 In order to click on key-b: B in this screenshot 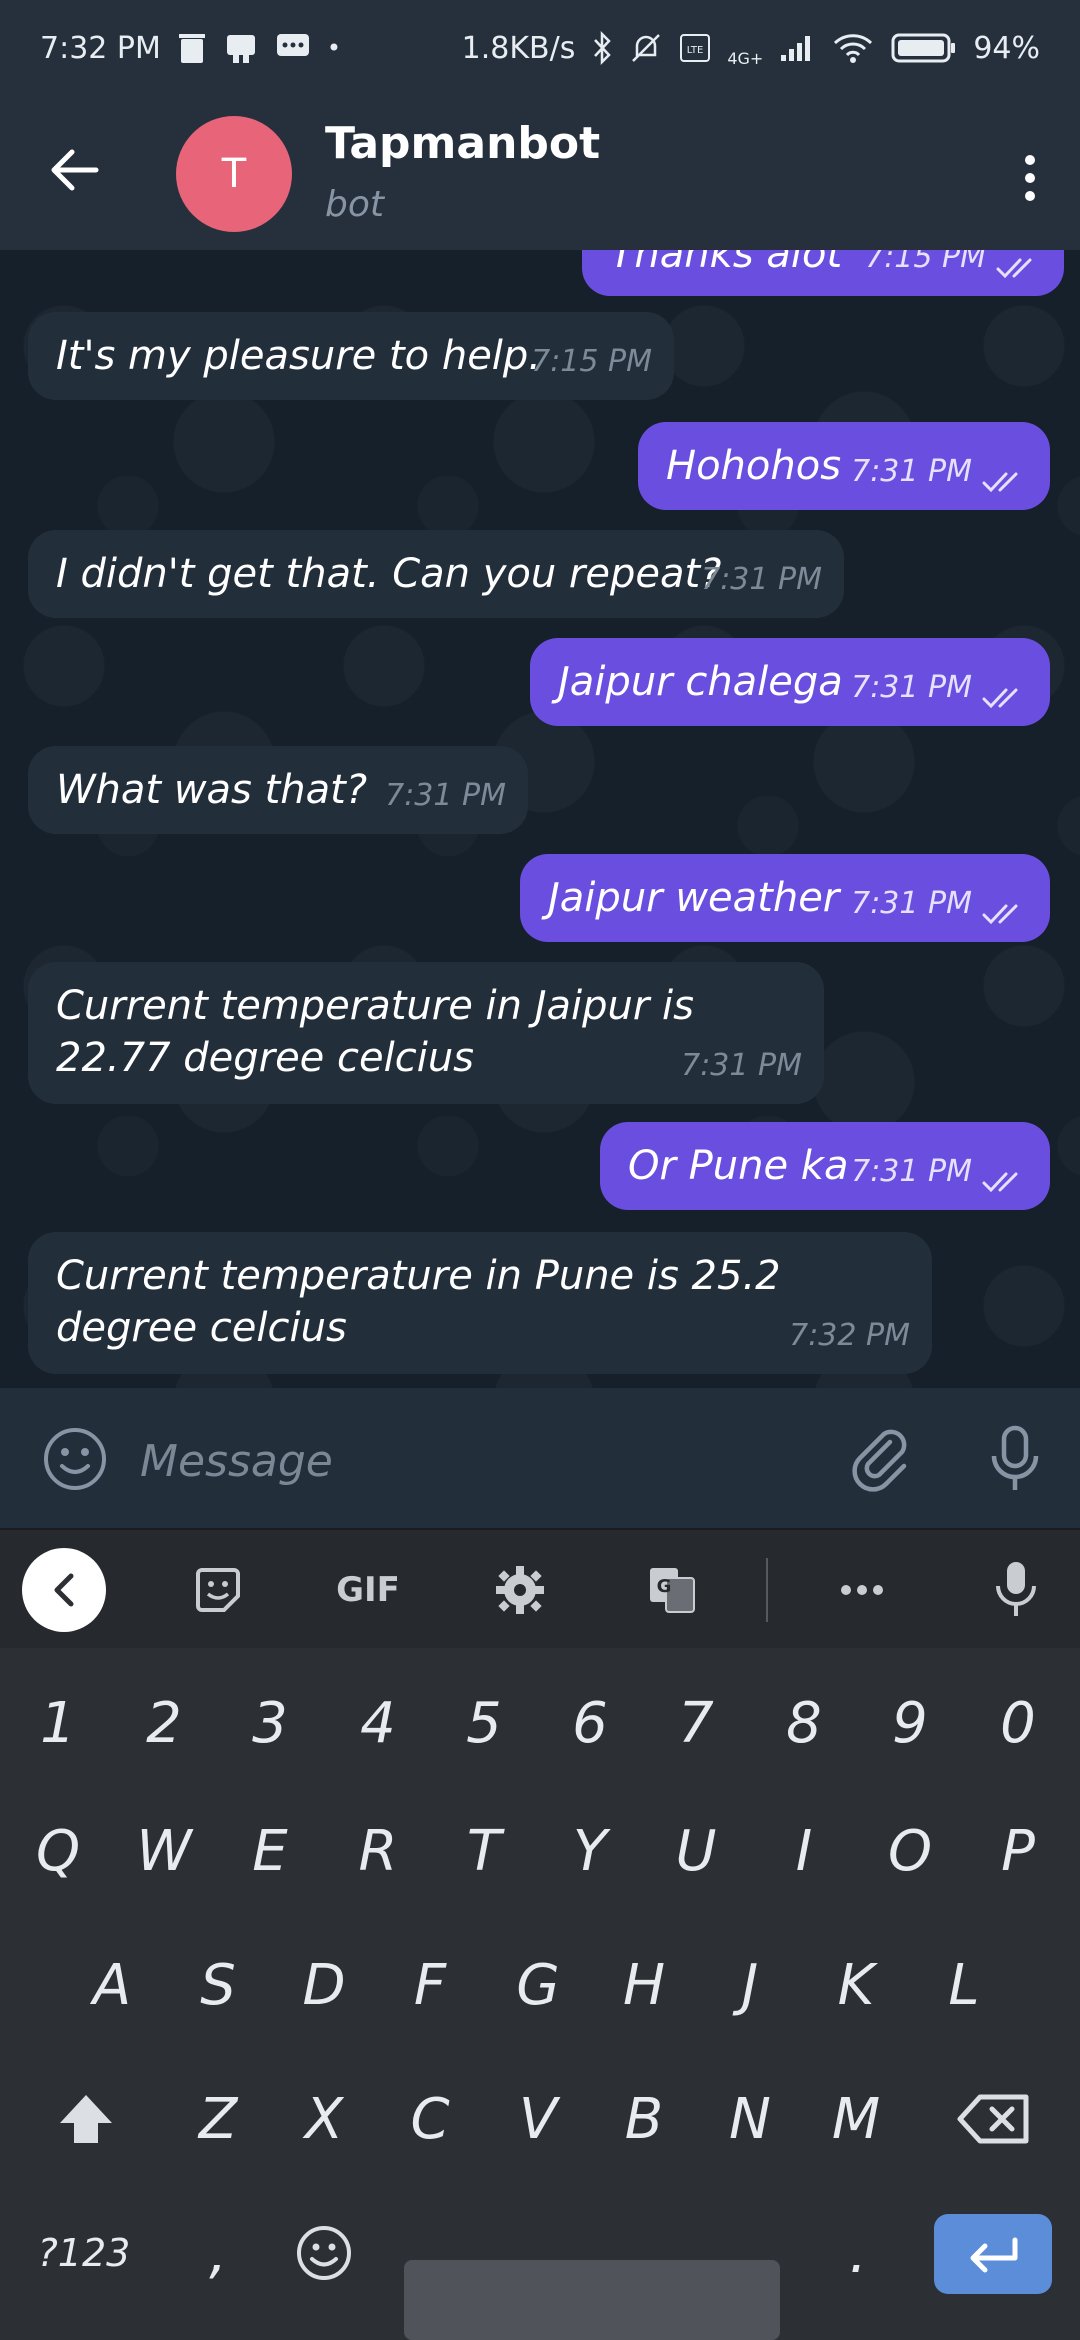, I will do `click(644, 2119)`.